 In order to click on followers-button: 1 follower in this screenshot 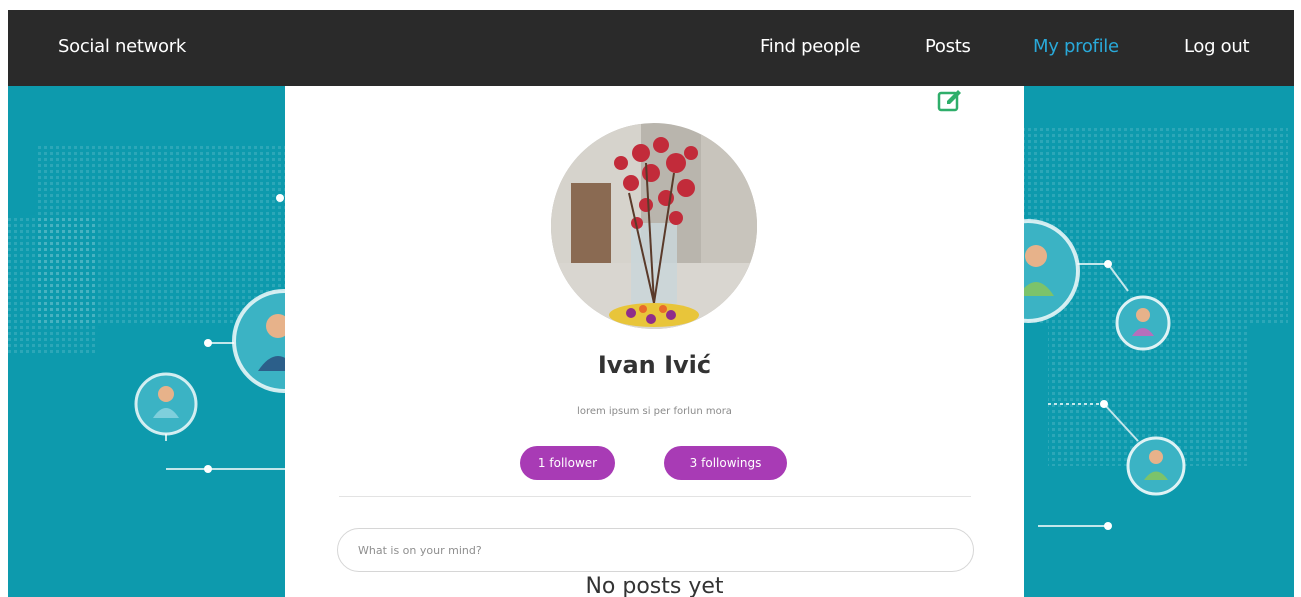, I will do `click(567, 463)`.